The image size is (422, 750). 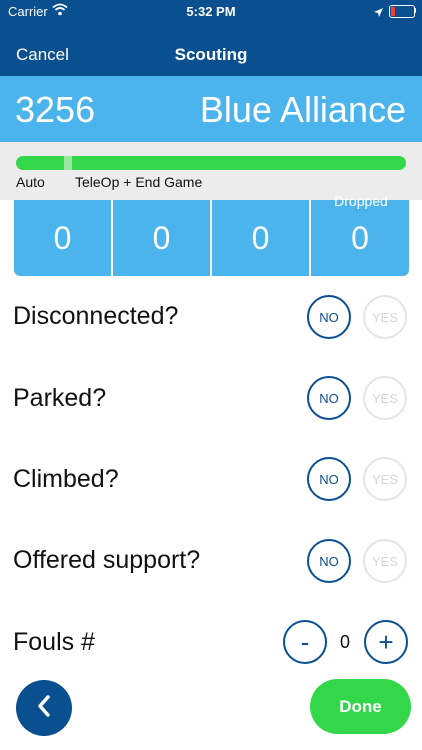 I want to click on fouls-increment-button: +, so click(x=386, y=642).